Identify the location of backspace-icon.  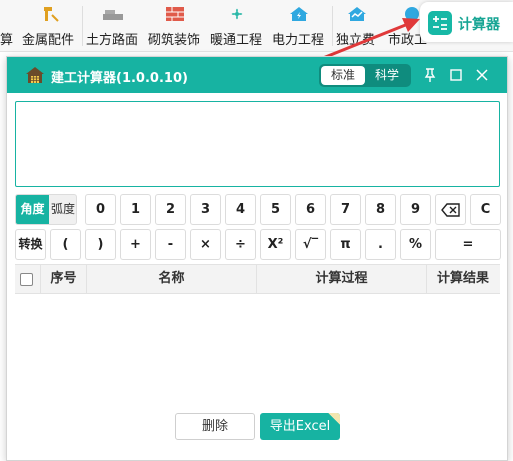
(450, 210).